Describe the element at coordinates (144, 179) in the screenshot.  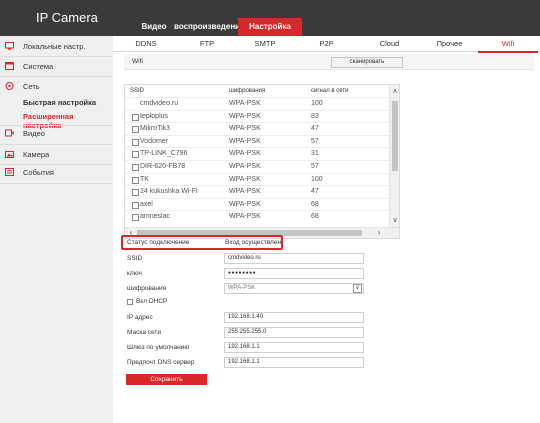
I see `cell-ssid: TK` at that location.